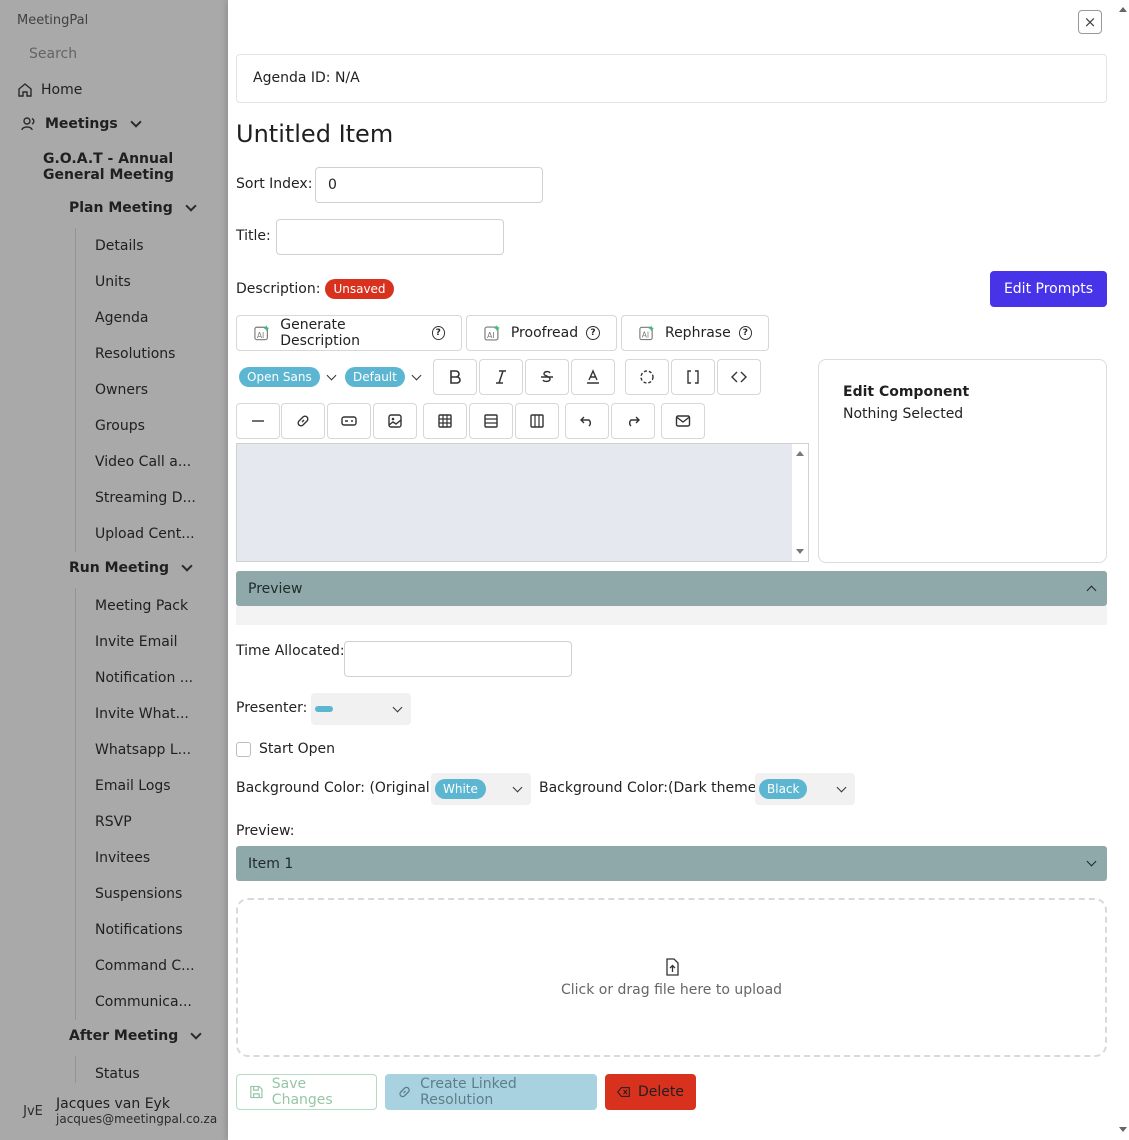 The width and height of the screenshot is (1129, 1140). I want to click on close-button: ×, so click(1090, 22).